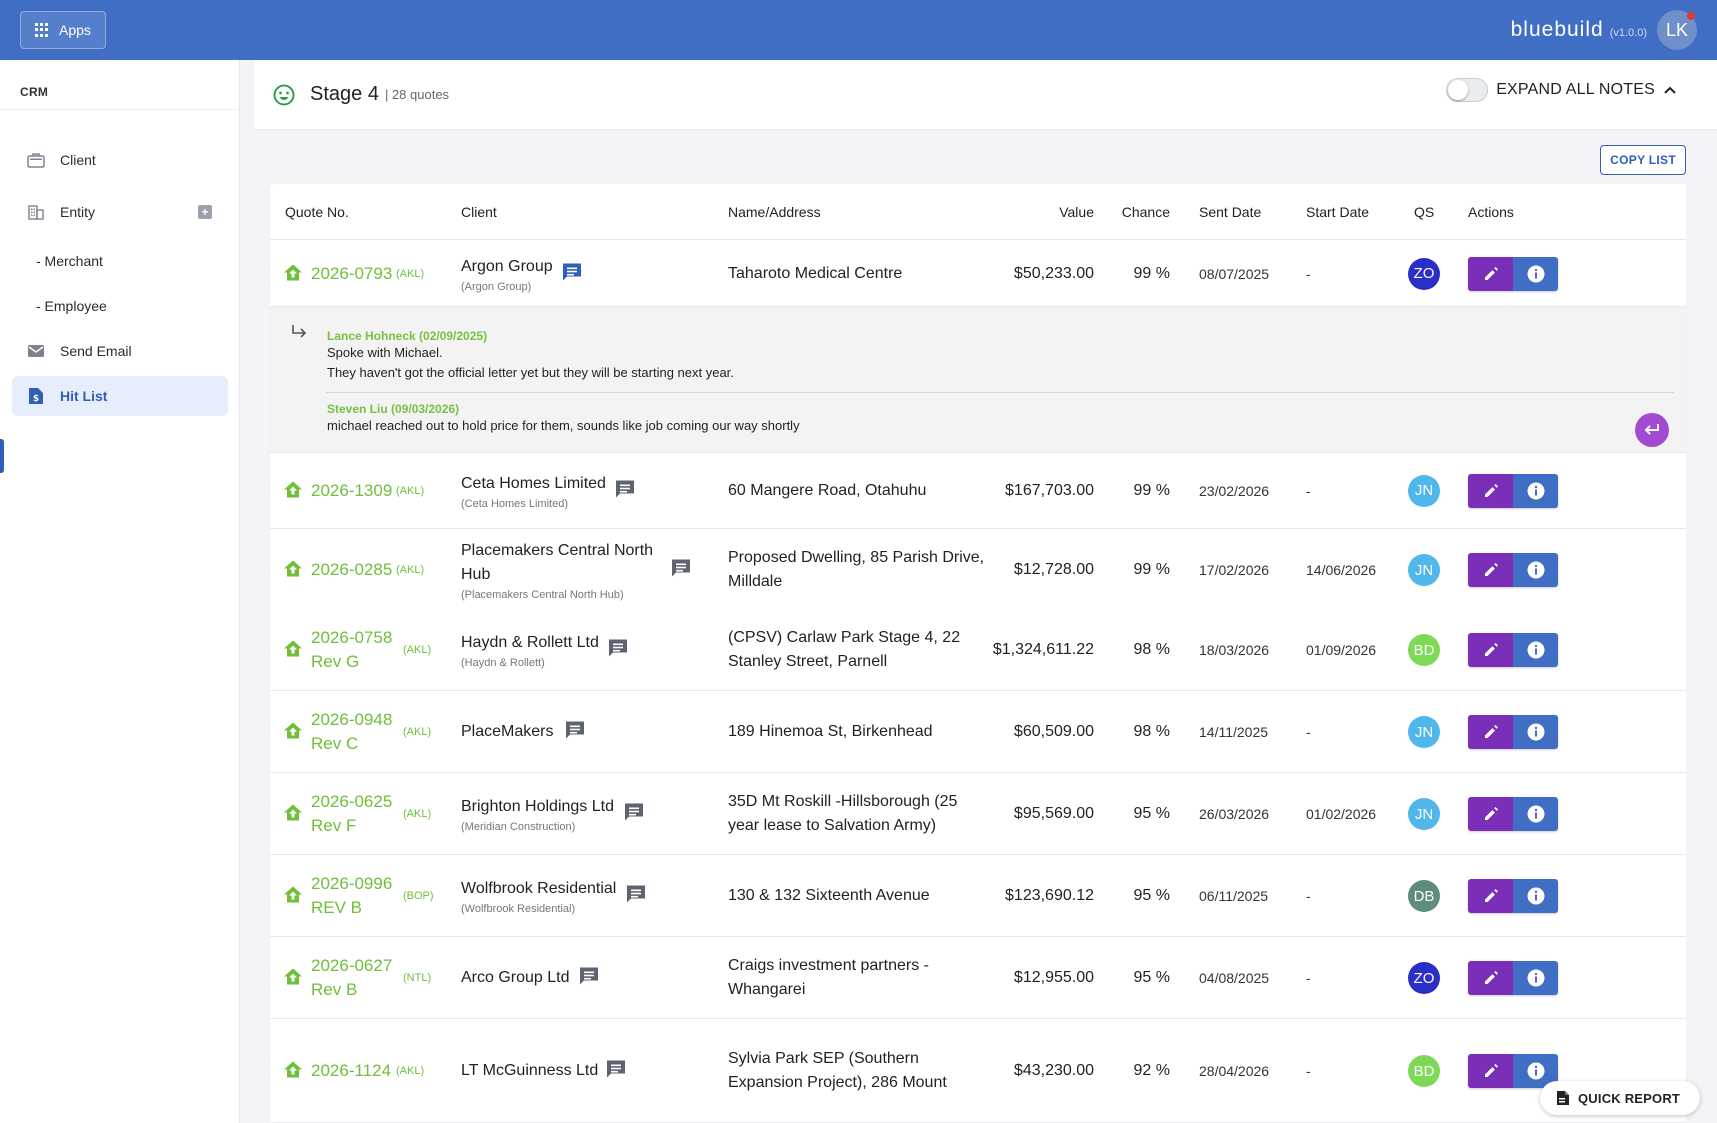 This screenshot has height=1123, width=1717. Describe the element at coordinates (1467, 90) in the screenshot. I see `expand-notes-toggle` at that location.